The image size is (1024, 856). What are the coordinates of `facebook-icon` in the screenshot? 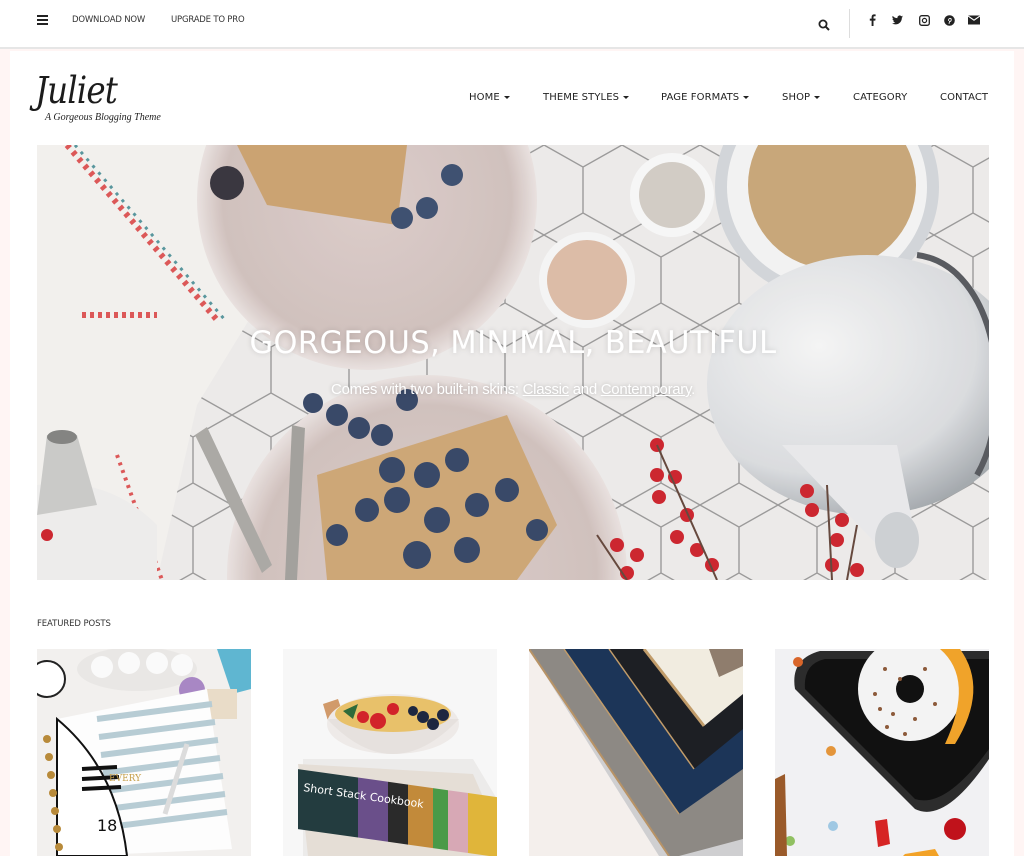 It's located at (872, 20).